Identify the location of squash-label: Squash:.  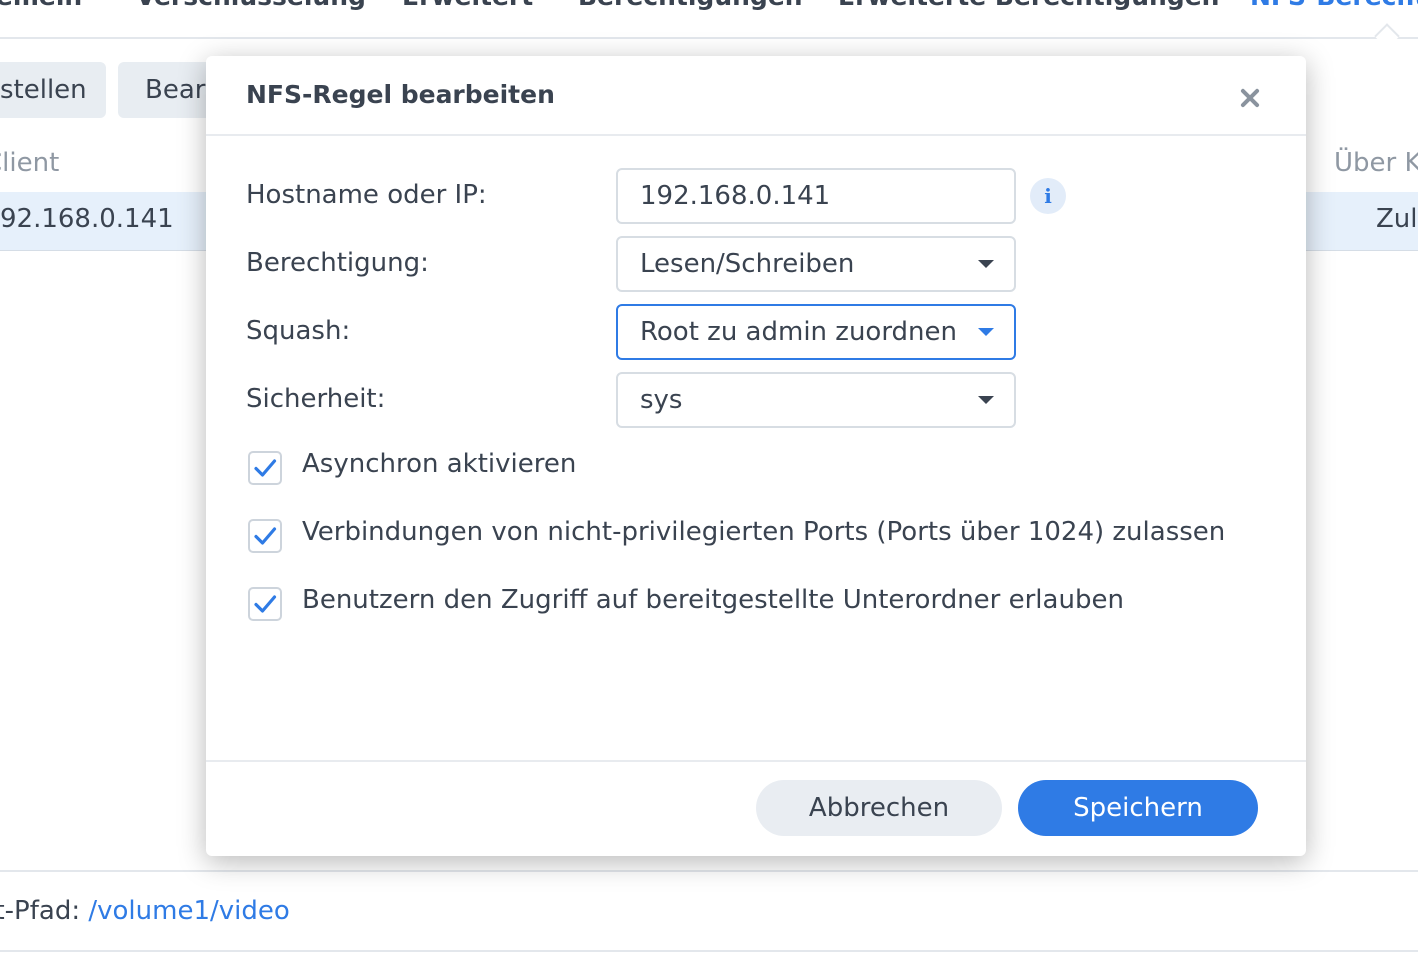
(298, 331).